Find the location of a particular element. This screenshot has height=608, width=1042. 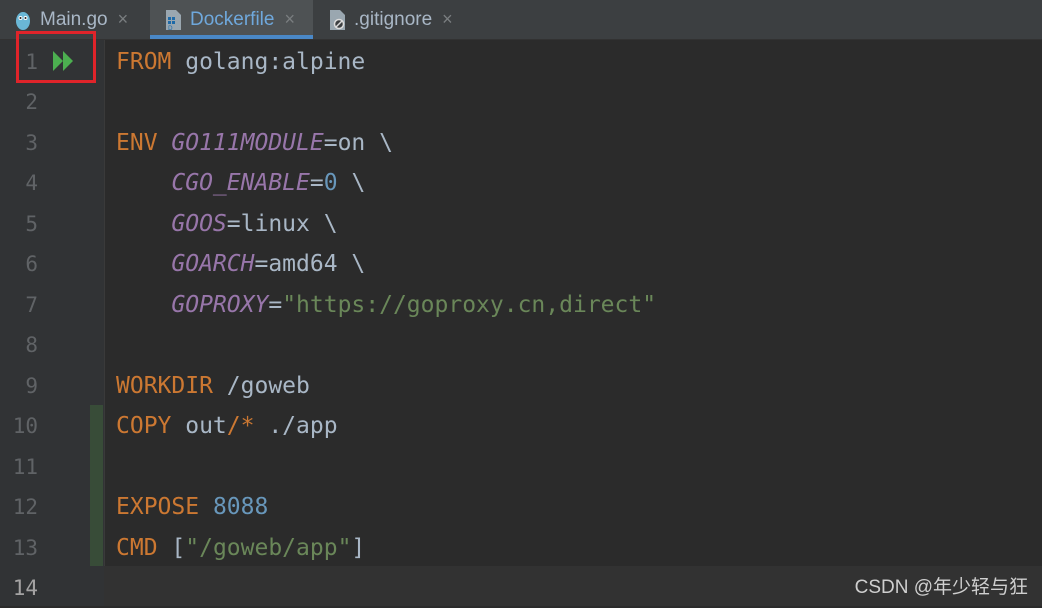

line-number: 11 is located at coordinates (25, 467).